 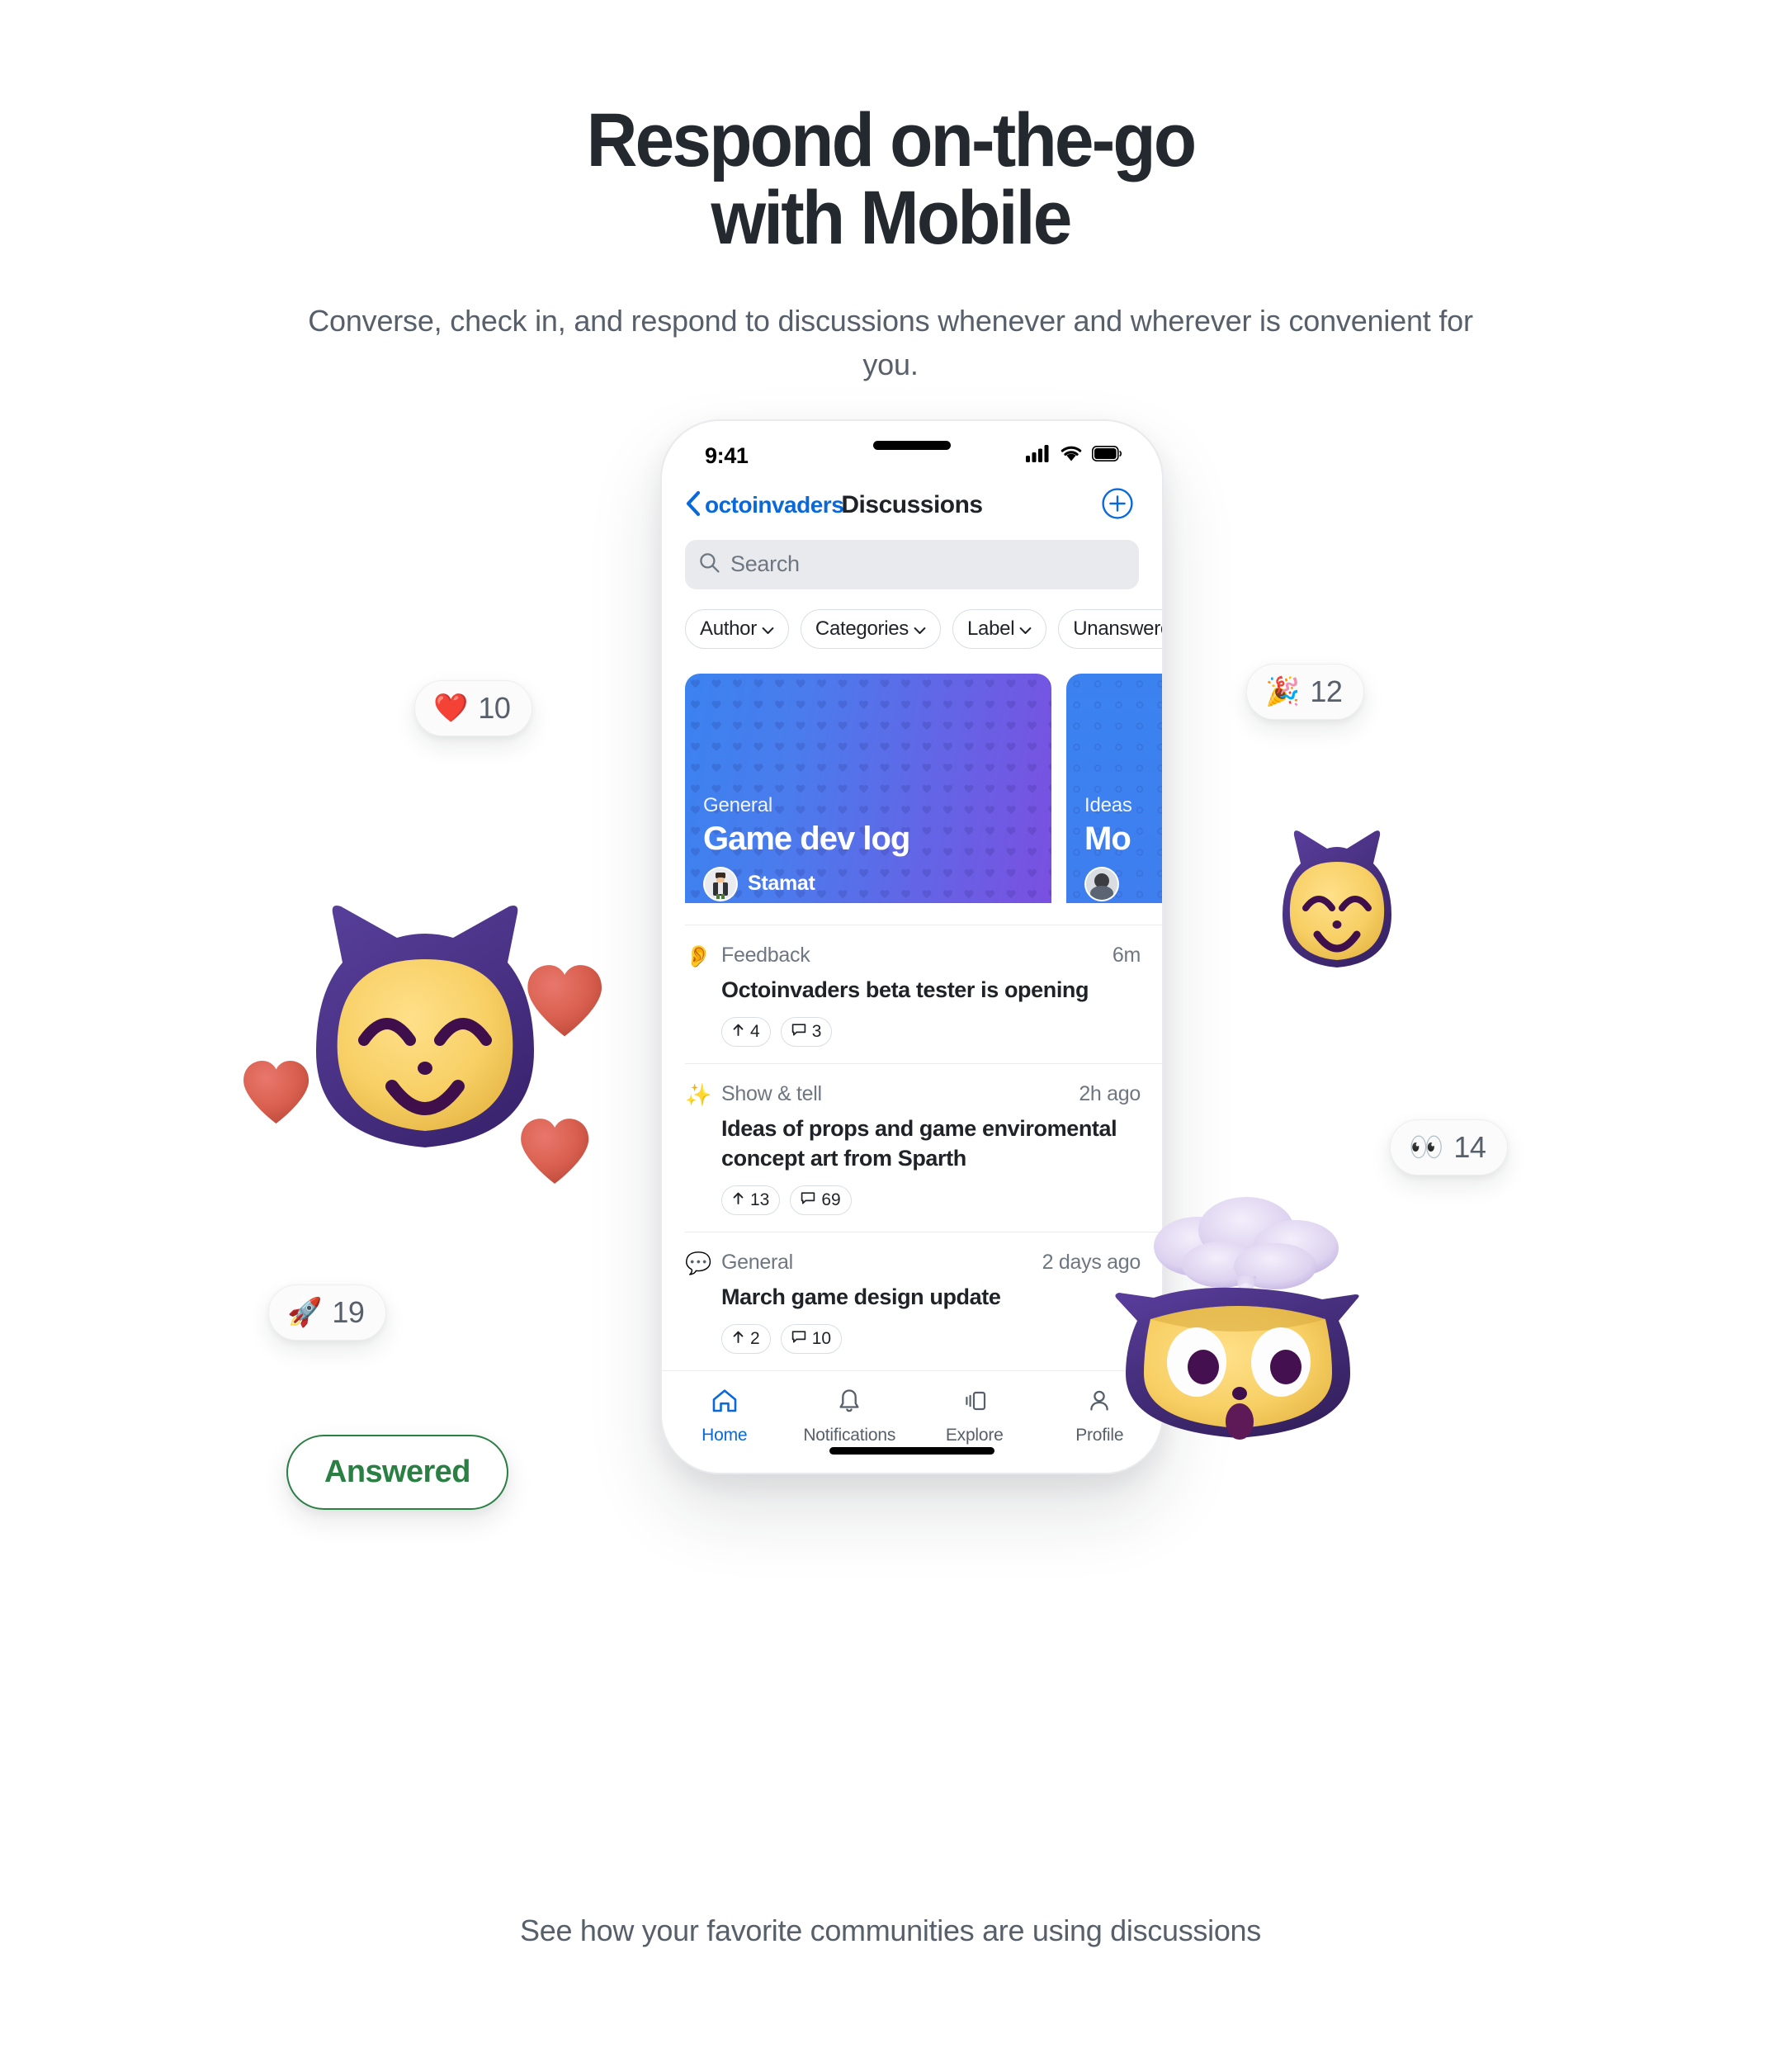 What do you see at coordinates (905, 990) in the screenshot?
I see `discussion-title: Octoinvaders beta tester is opening` at bounding box center [905, 990].